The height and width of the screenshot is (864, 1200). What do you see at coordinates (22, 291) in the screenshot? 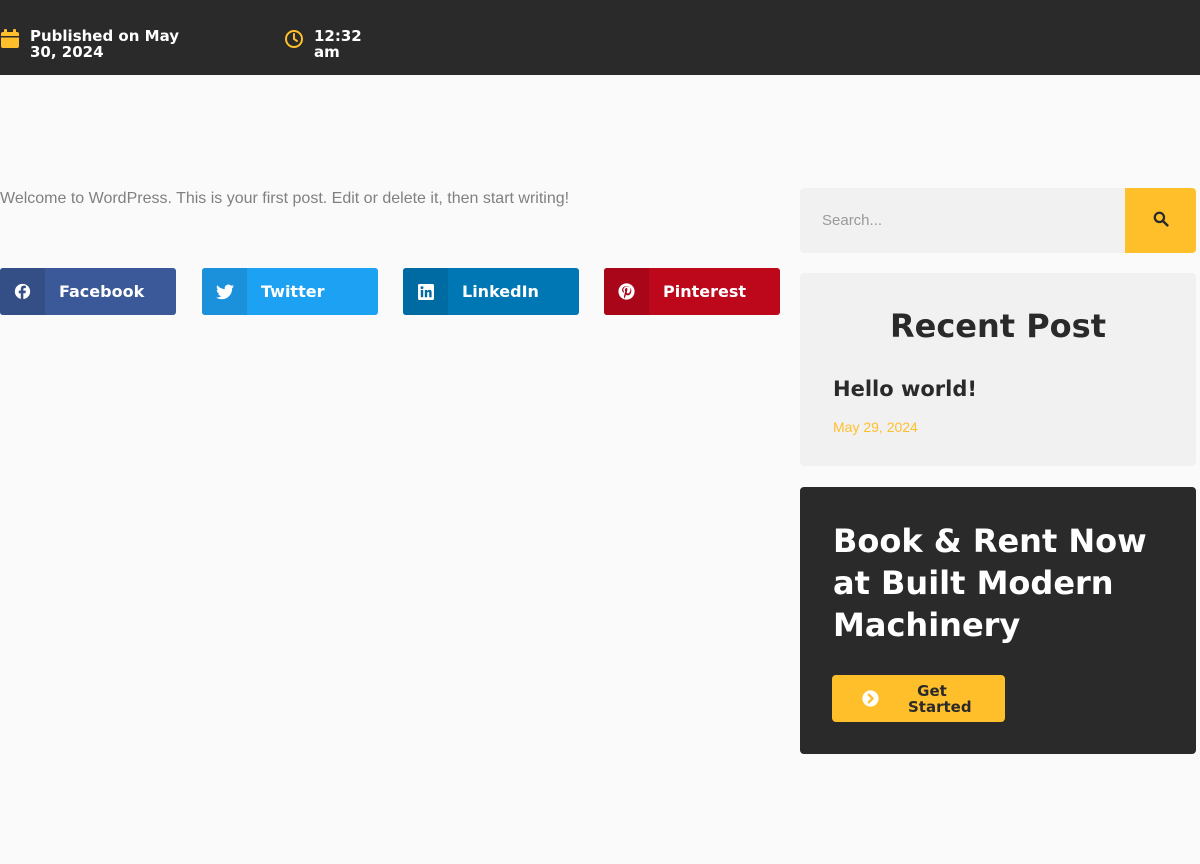
I see `facebook-icon` at bounding box center [22, 291].